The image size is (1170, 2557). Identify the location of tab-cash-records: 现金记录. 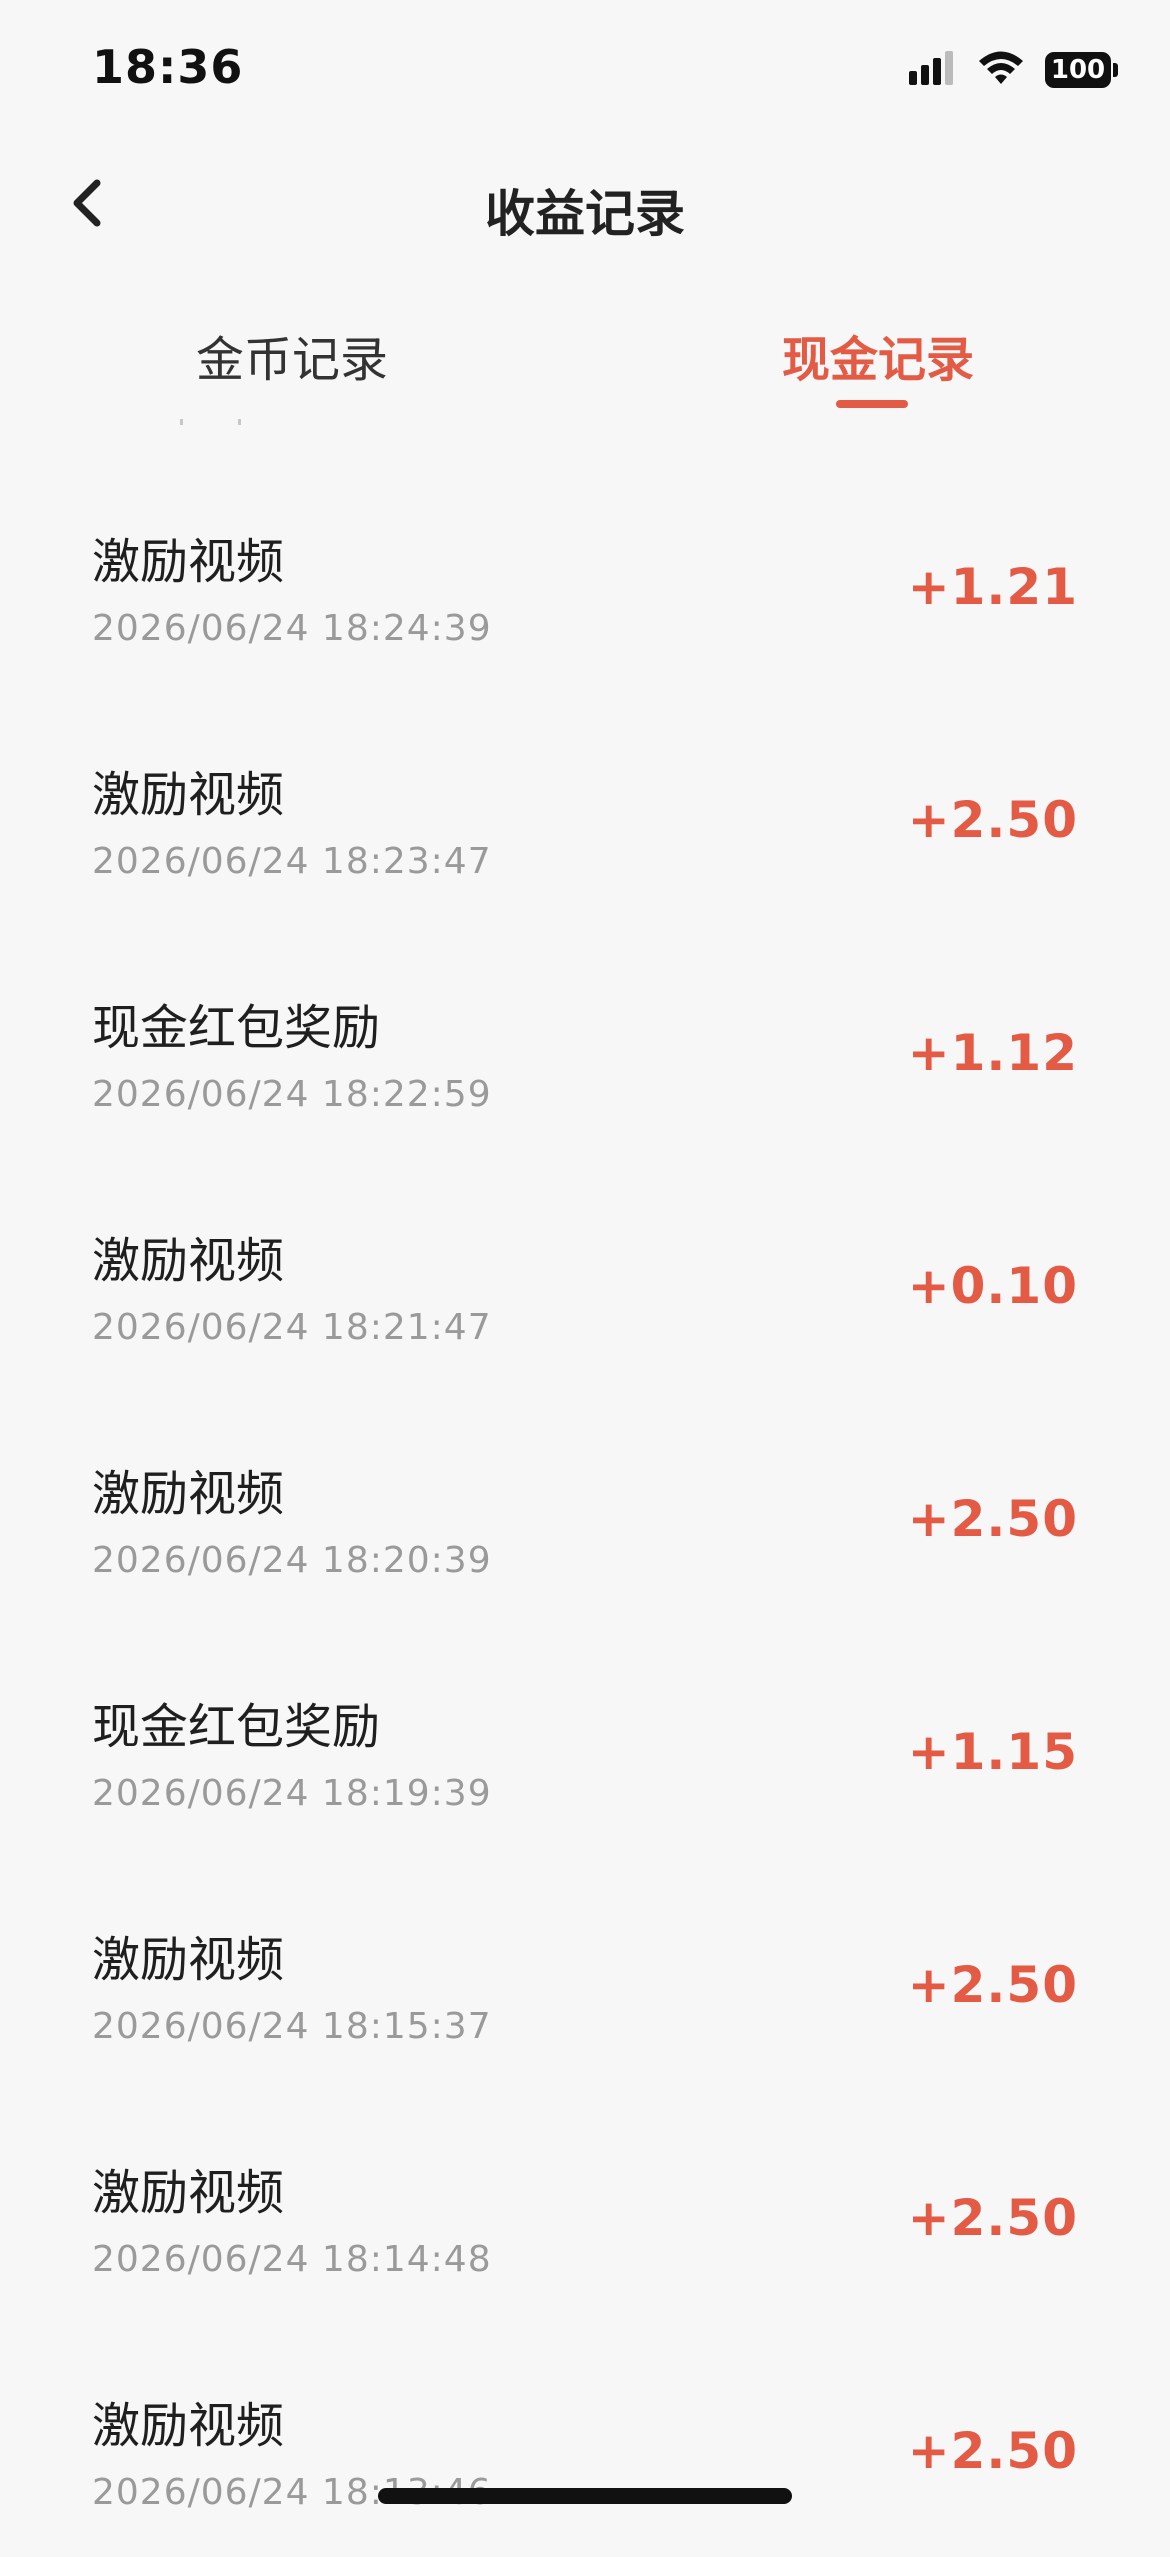
(878, 370).